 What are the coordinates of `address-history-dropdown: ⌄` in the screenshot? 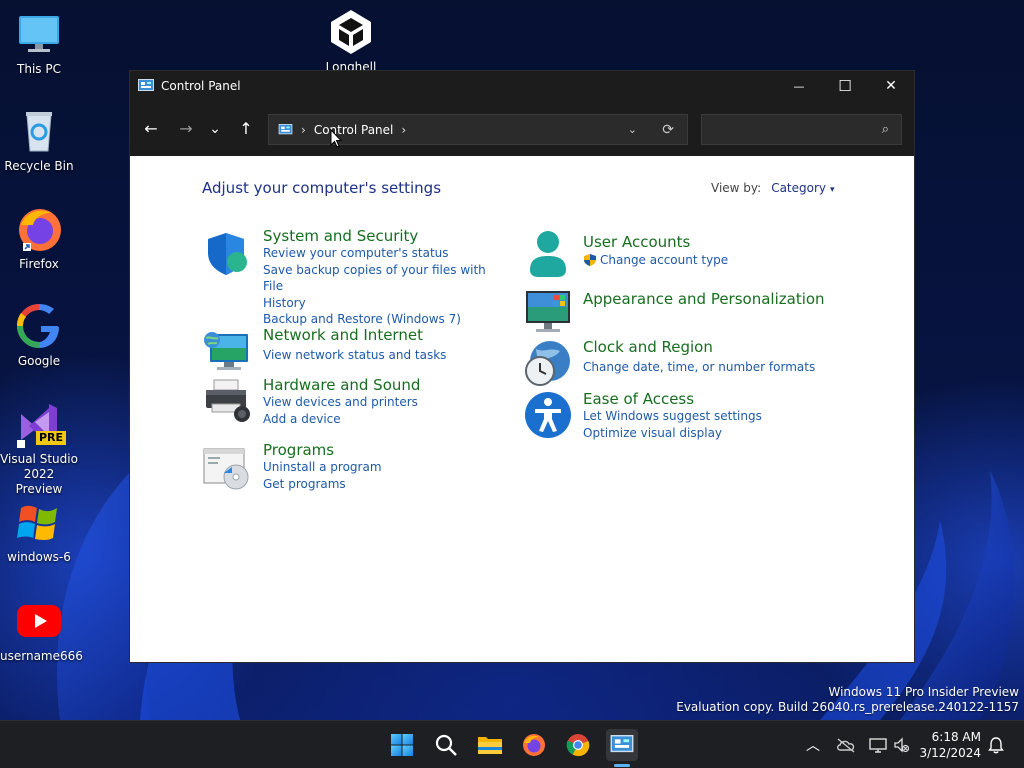 It's located at (632, 129).